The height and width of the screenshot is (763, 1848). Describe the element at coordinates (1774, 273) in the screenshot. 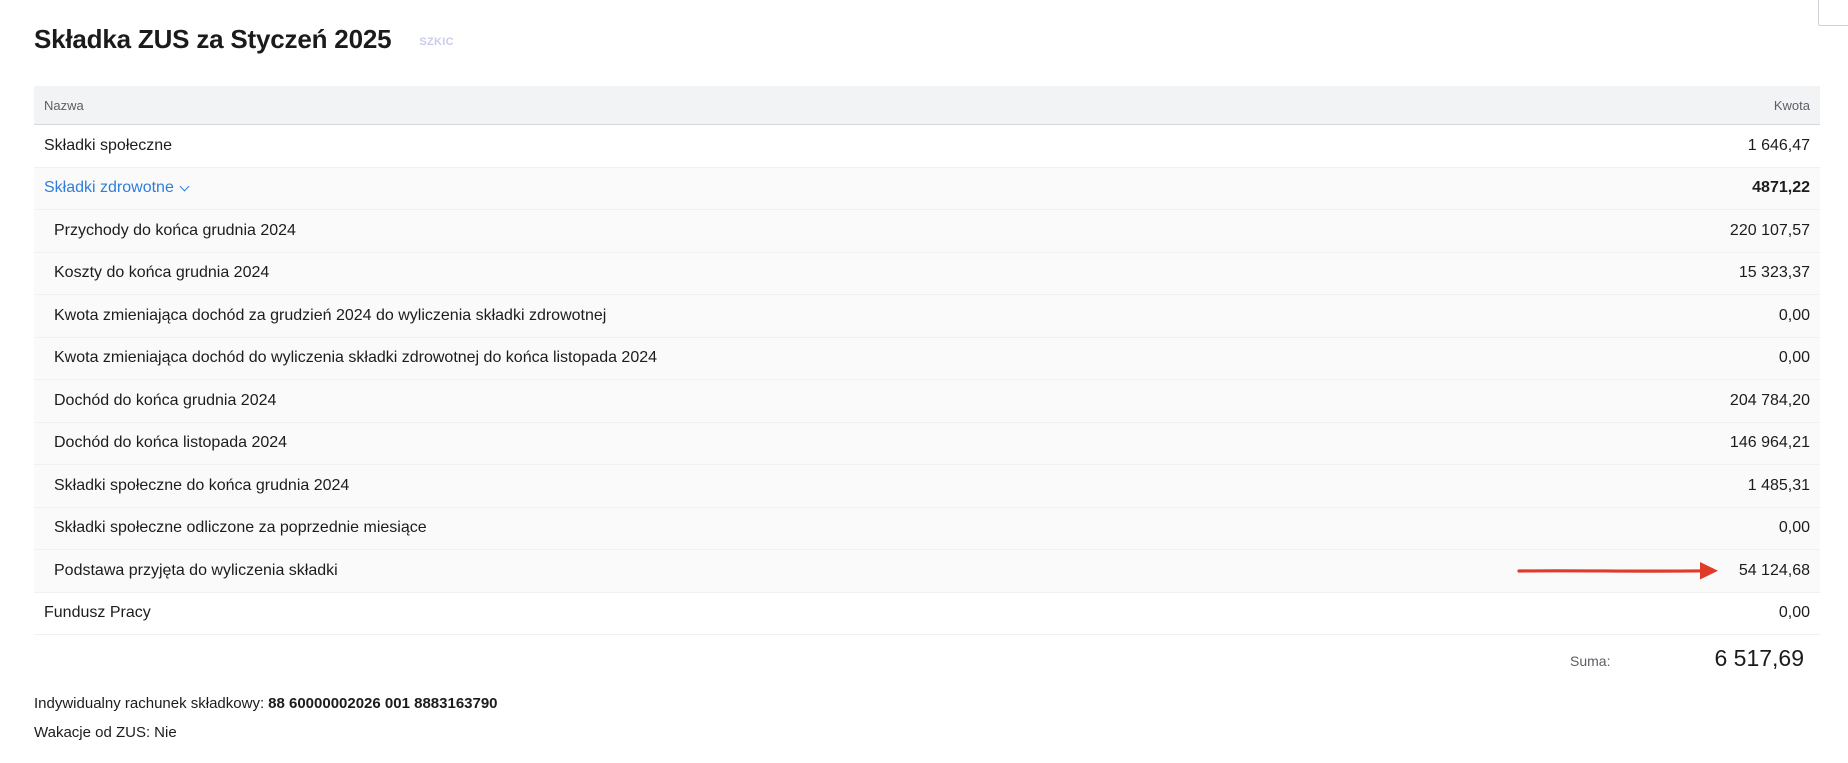

I see `row-amount: 15 323,37` at that location.